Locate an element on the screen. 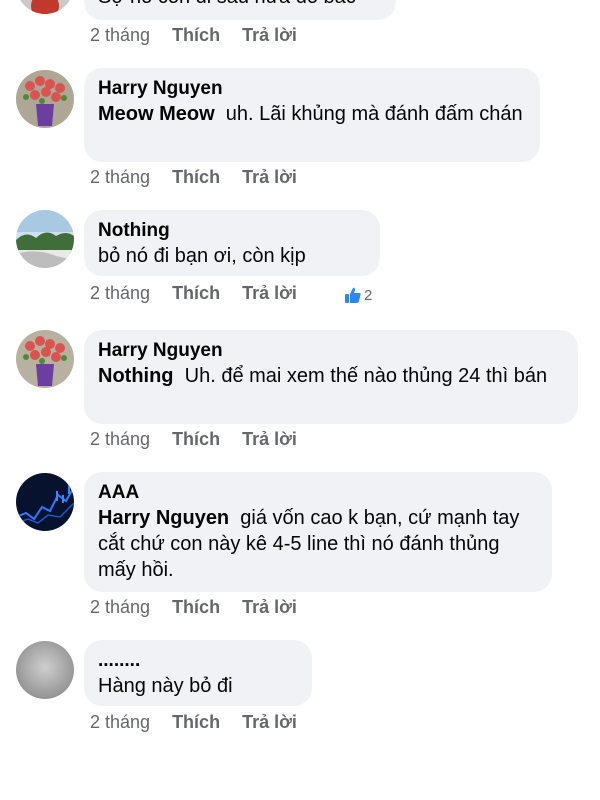 This screenshot has height=800, width=600. reaction-count: 2 is located at coordinates (358, 295).